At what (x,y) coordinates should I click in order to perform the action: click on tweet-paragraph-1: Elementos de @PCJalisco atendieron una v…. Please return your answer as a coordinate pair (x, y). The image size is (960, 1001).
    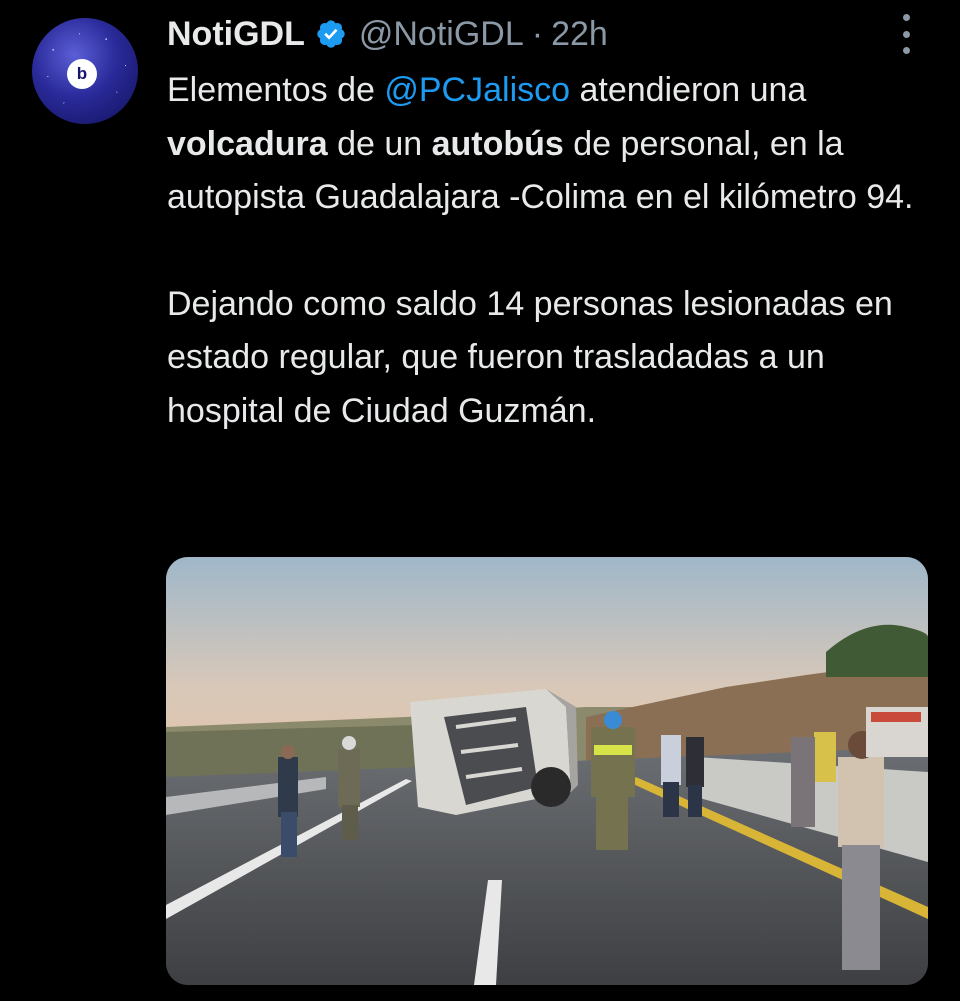
    Looking at the image, I should click on (554, 144).